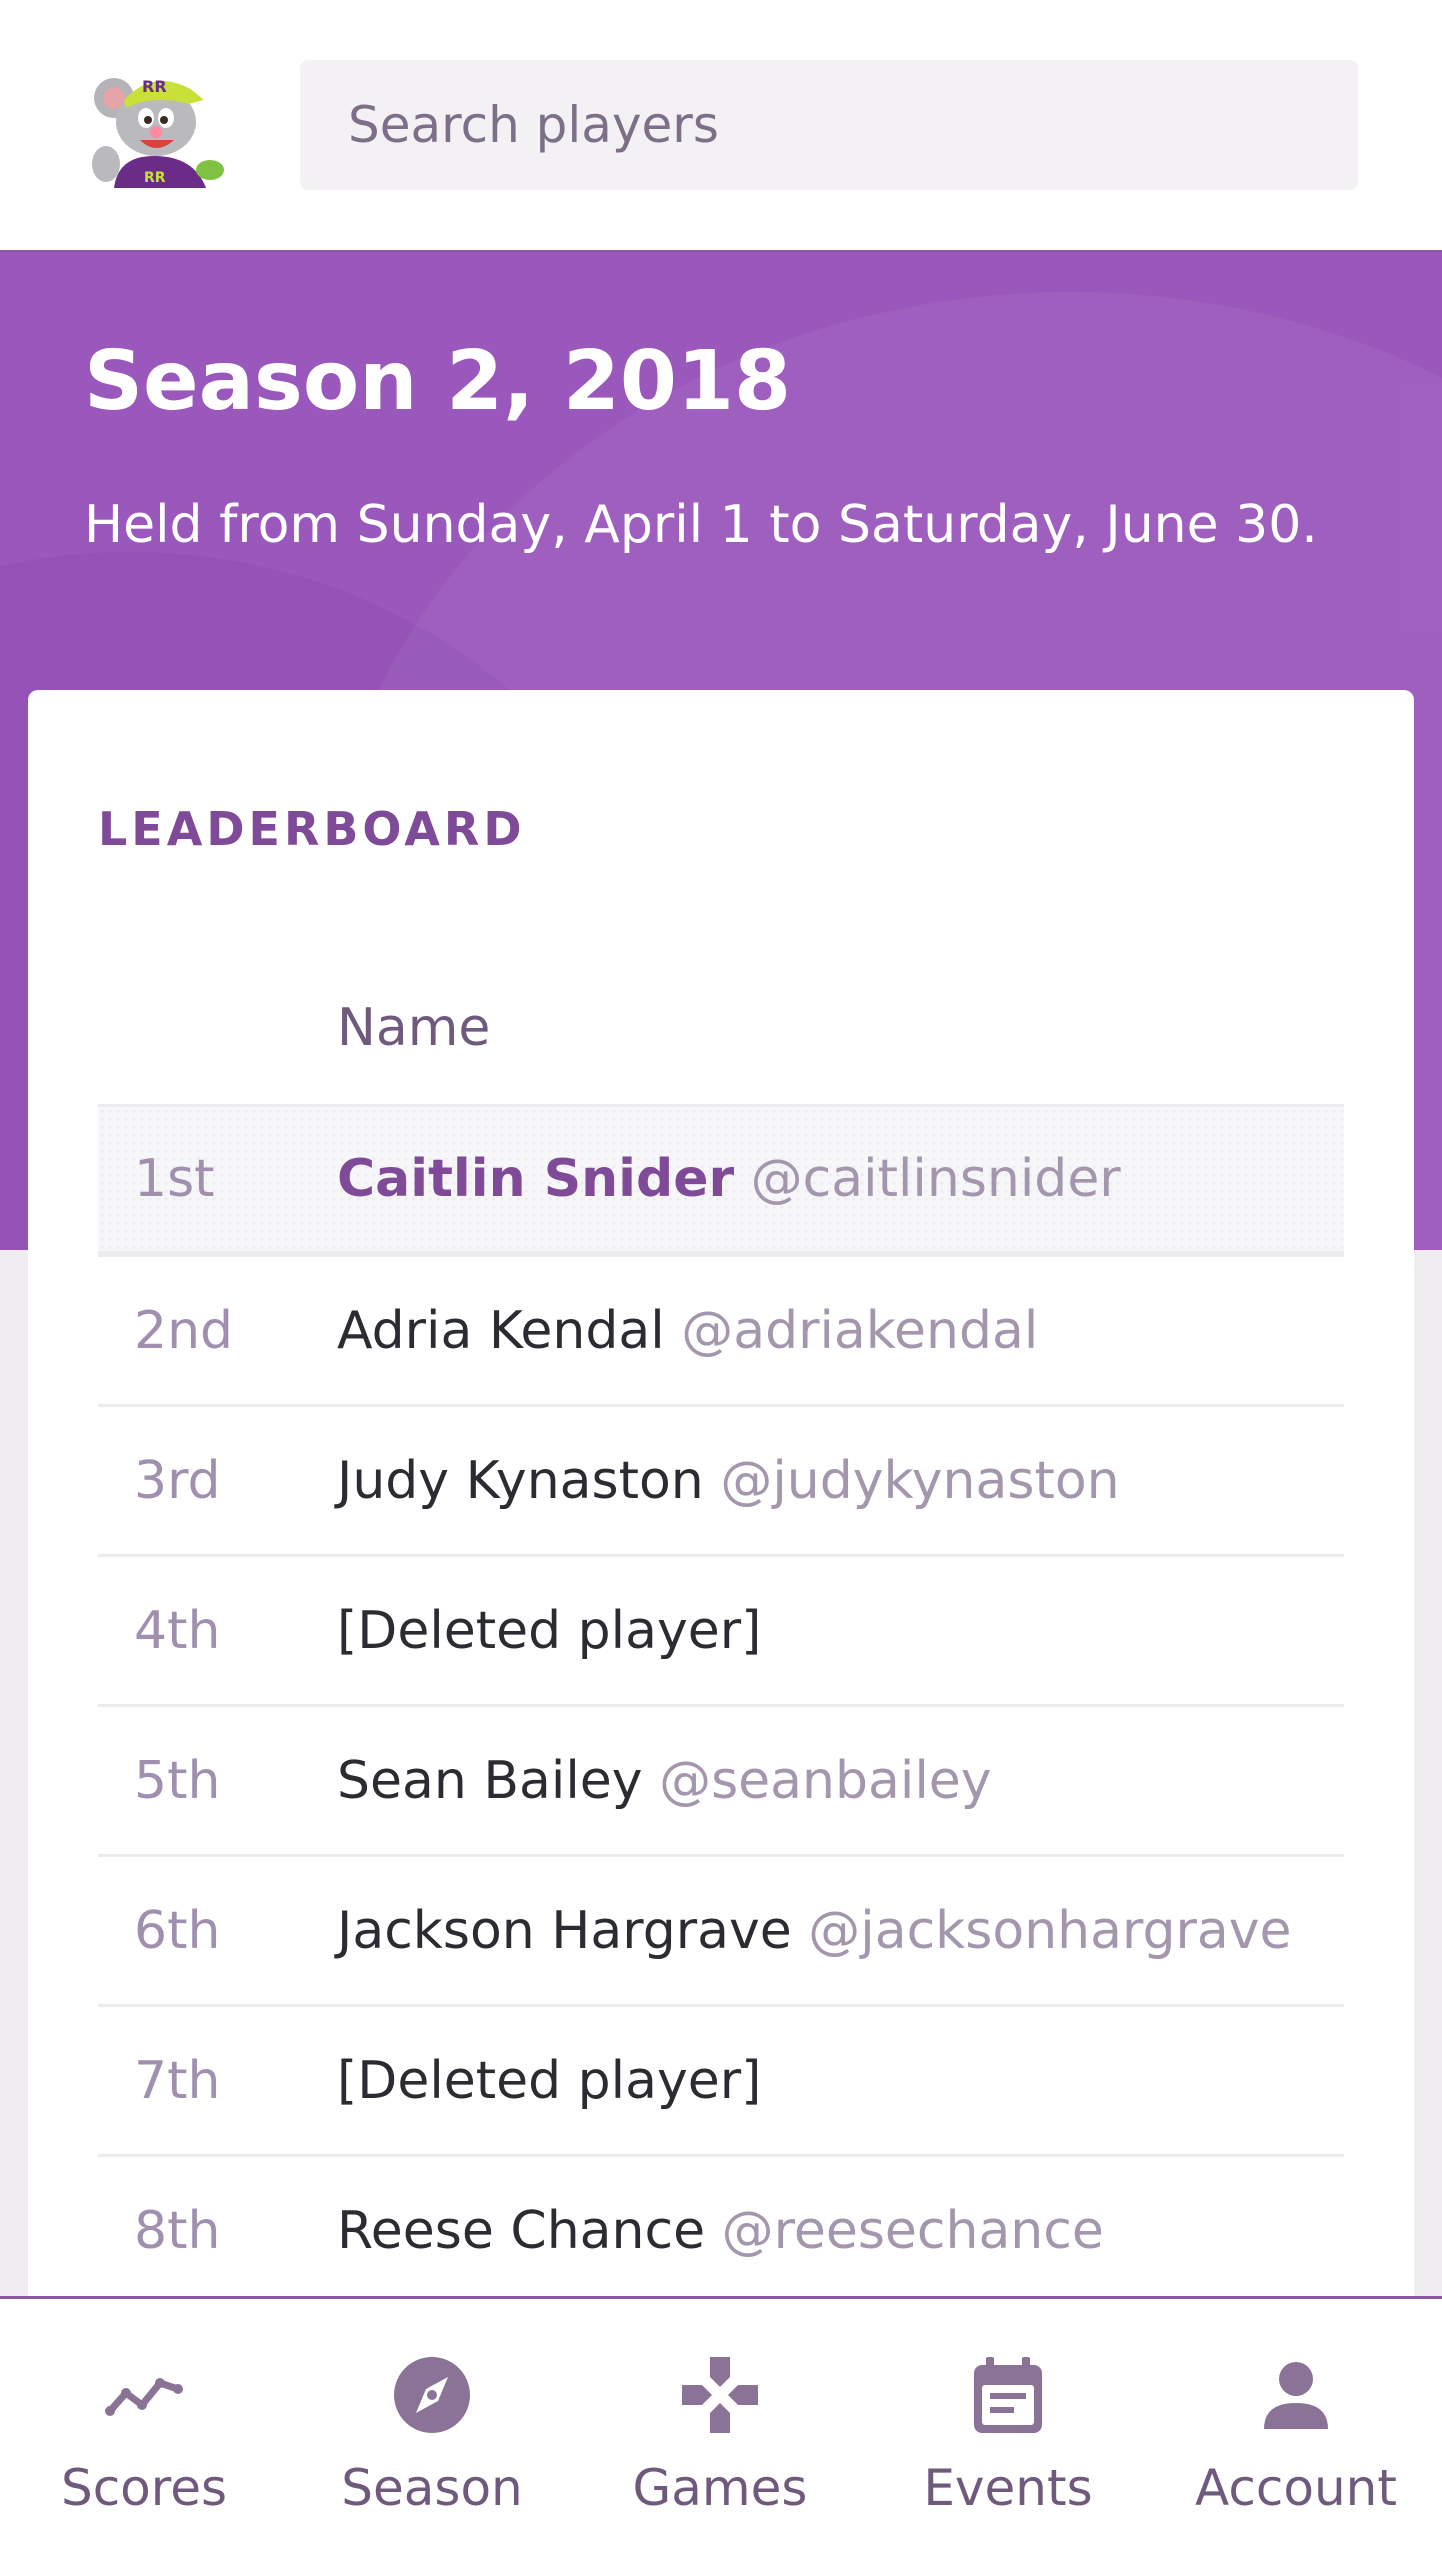  Describe the element at coordinates (1296, 2395) in the screenshot. I see `person-icon` at that location.